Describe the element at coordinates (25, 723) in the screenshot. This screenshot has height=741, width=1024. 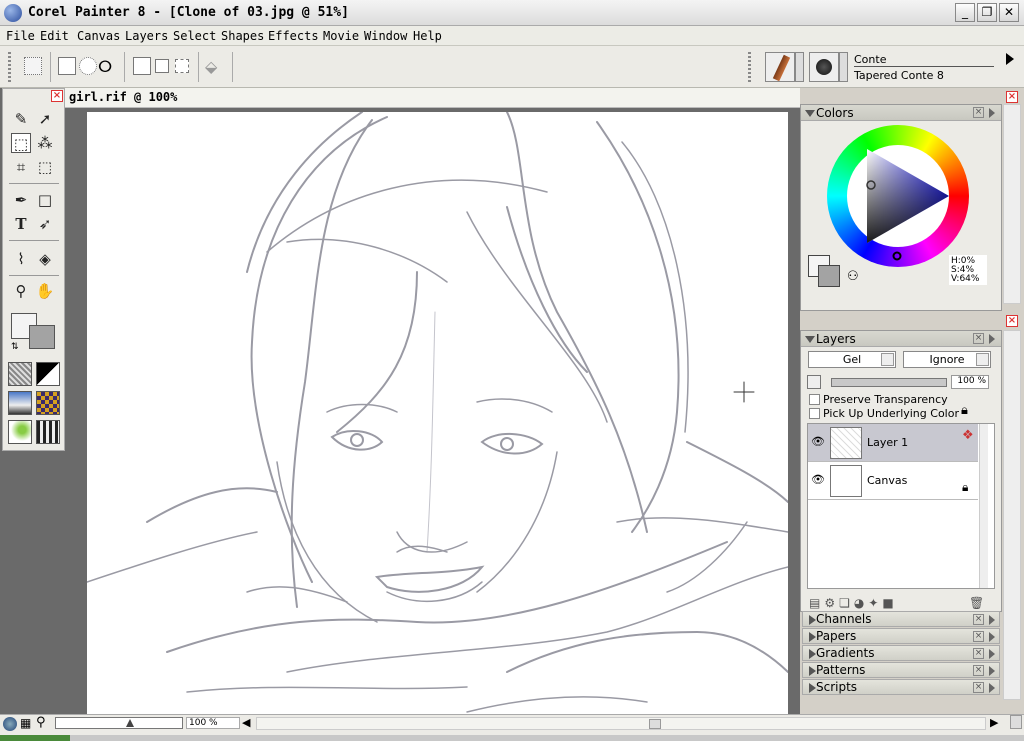
I see `view-grid-icon: ▦` at that location.